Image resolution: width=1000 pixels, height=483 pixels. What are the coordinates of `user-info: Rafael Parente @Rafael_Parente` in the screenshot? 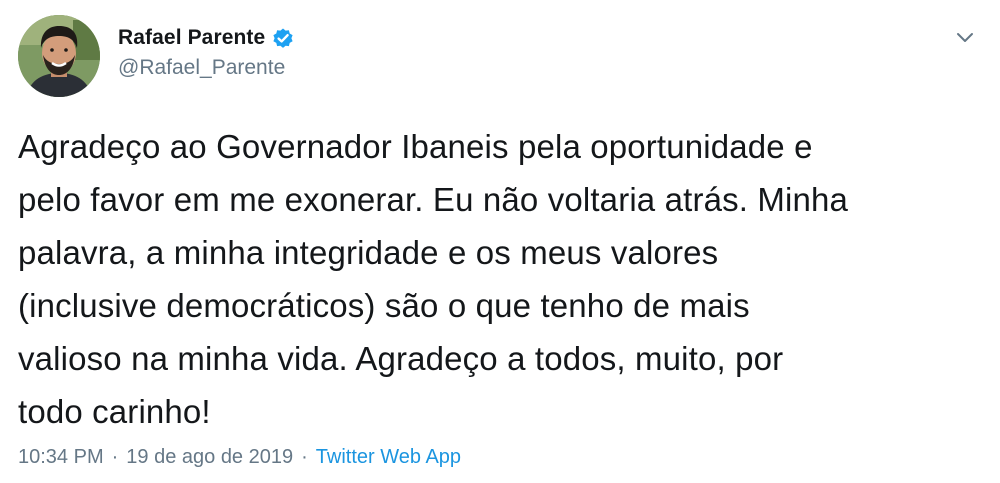 It's located at (206, 52).